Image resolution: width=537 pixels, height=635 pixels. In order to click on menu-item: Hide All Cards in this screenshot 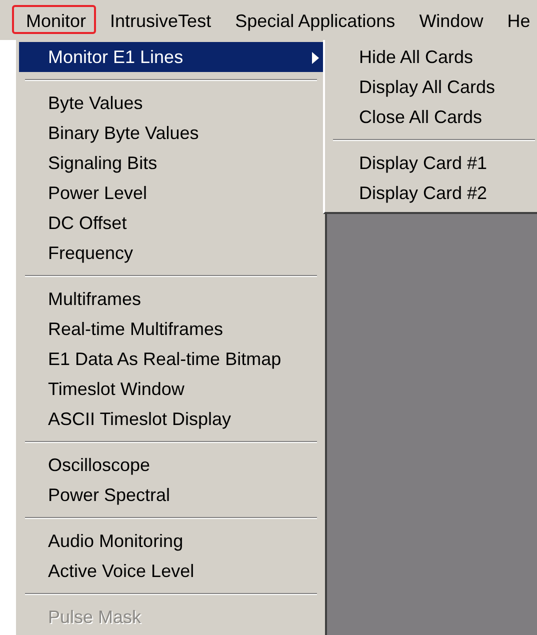, I will do `click(432, 57)`.